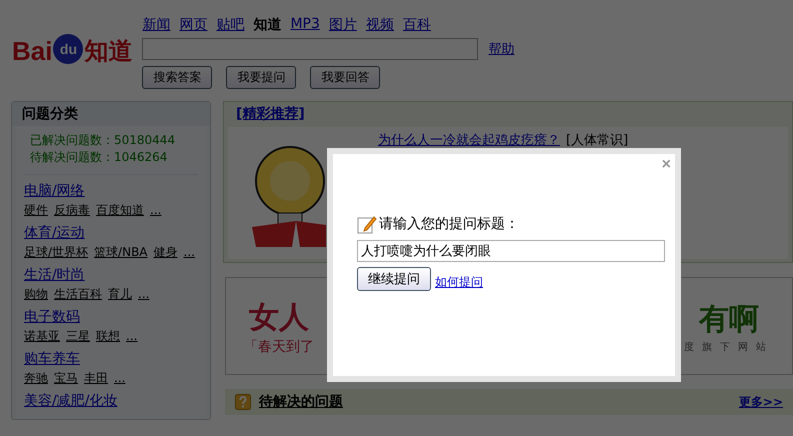 The image size is (793, 436). What do you see at coordinates (156, 25) in the screenshot?
I see `nav-link: 新闻` at bounding box center [156, 25].